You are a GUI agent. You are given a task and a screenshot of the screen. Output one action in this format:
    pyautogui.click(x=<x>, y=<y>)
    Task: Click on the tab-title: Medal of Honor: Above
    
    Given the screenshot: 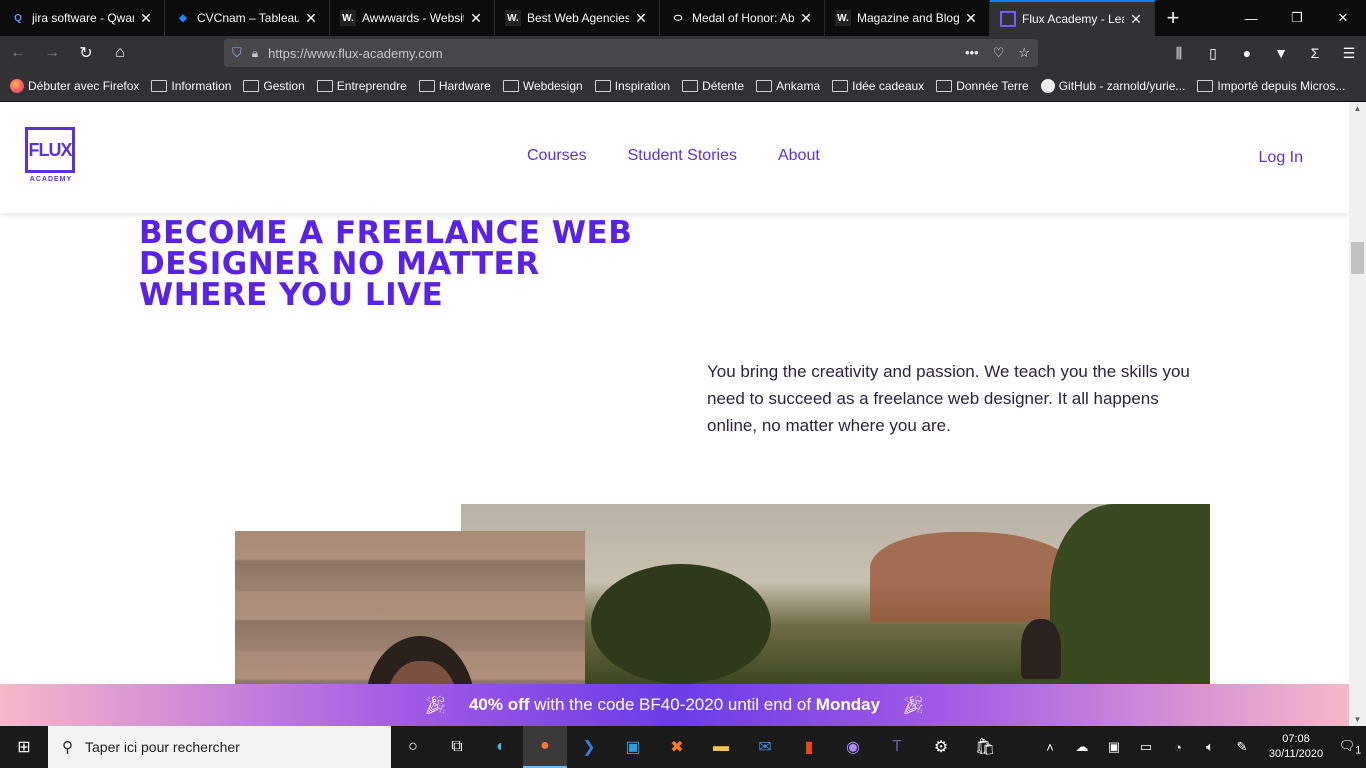 What is the action you would take?
    pyautogui.click(x=743, y=18)
    